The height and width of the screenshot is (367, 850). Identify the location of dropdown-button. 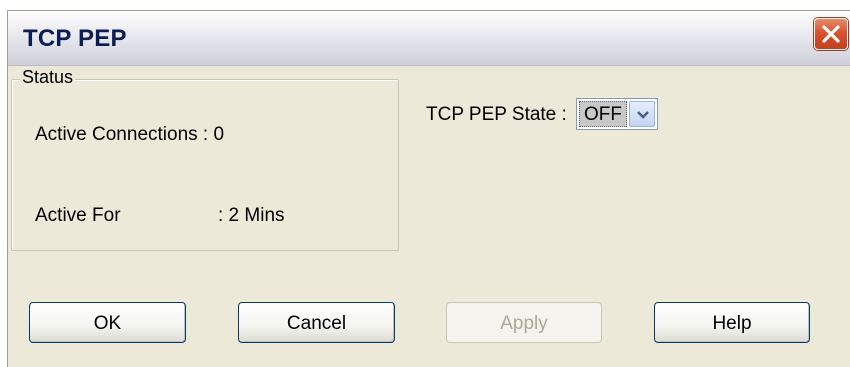
(642, 114).